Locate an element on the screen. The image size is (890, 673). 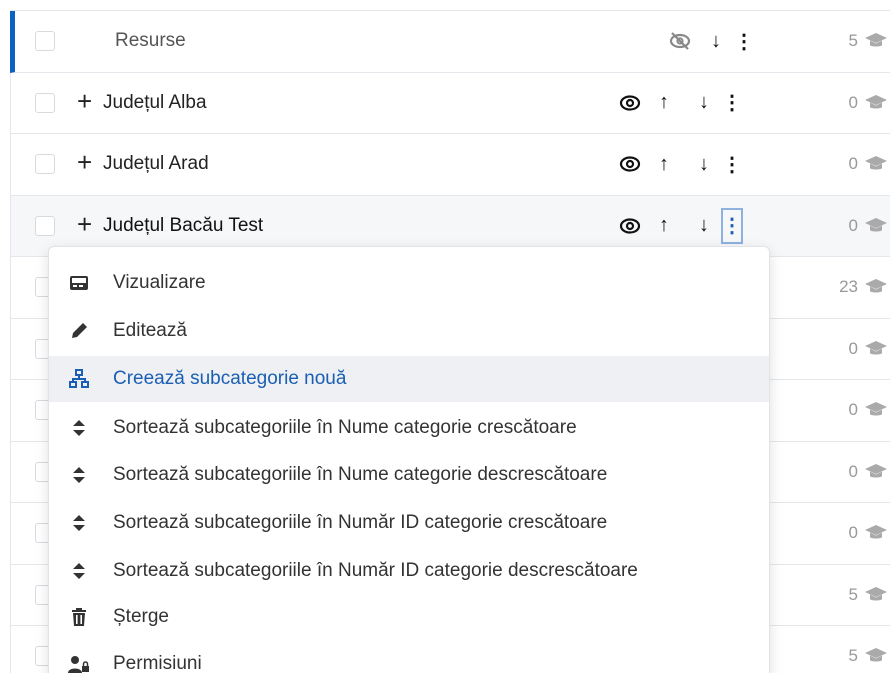
pencil-icon is located at coordinates (79, 331).